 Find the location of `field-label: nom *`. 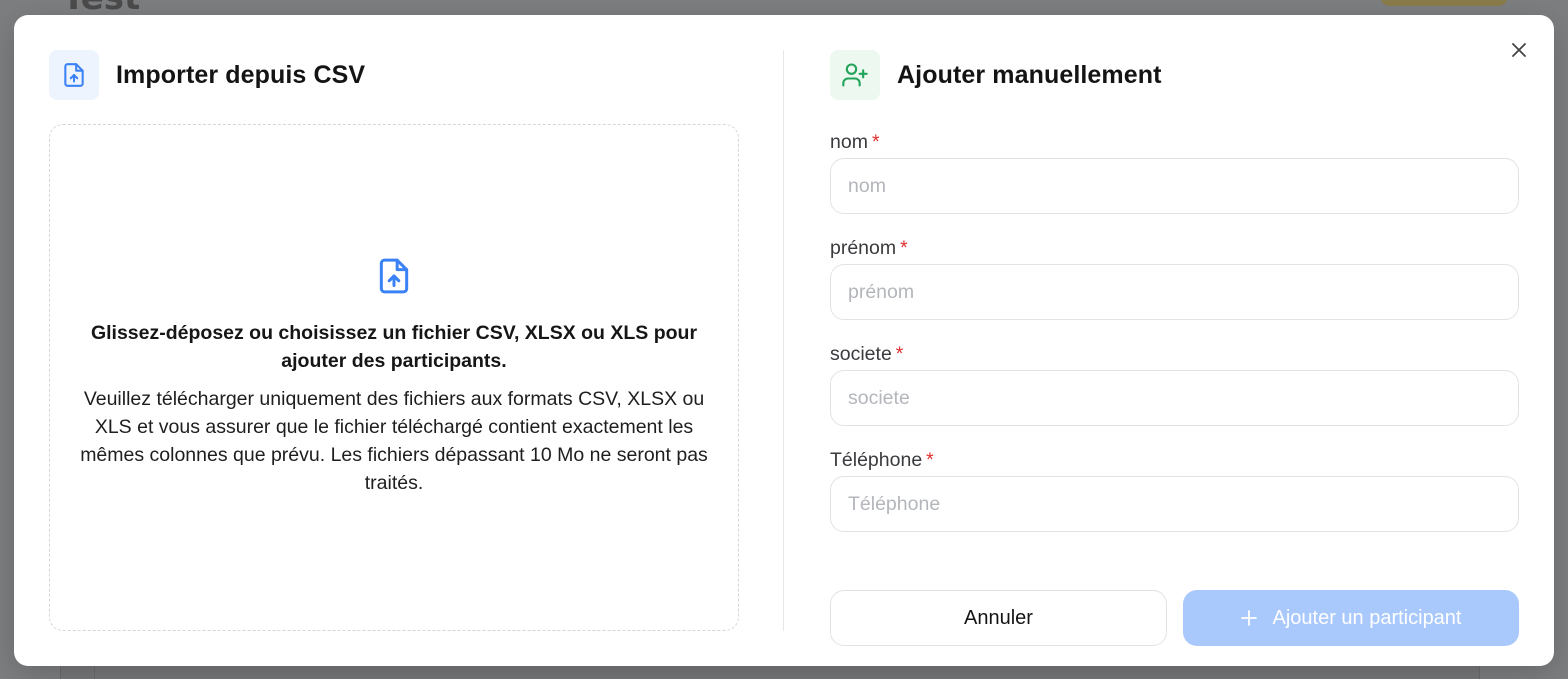

field-label: nom * is located at coordinates (1174, 142).